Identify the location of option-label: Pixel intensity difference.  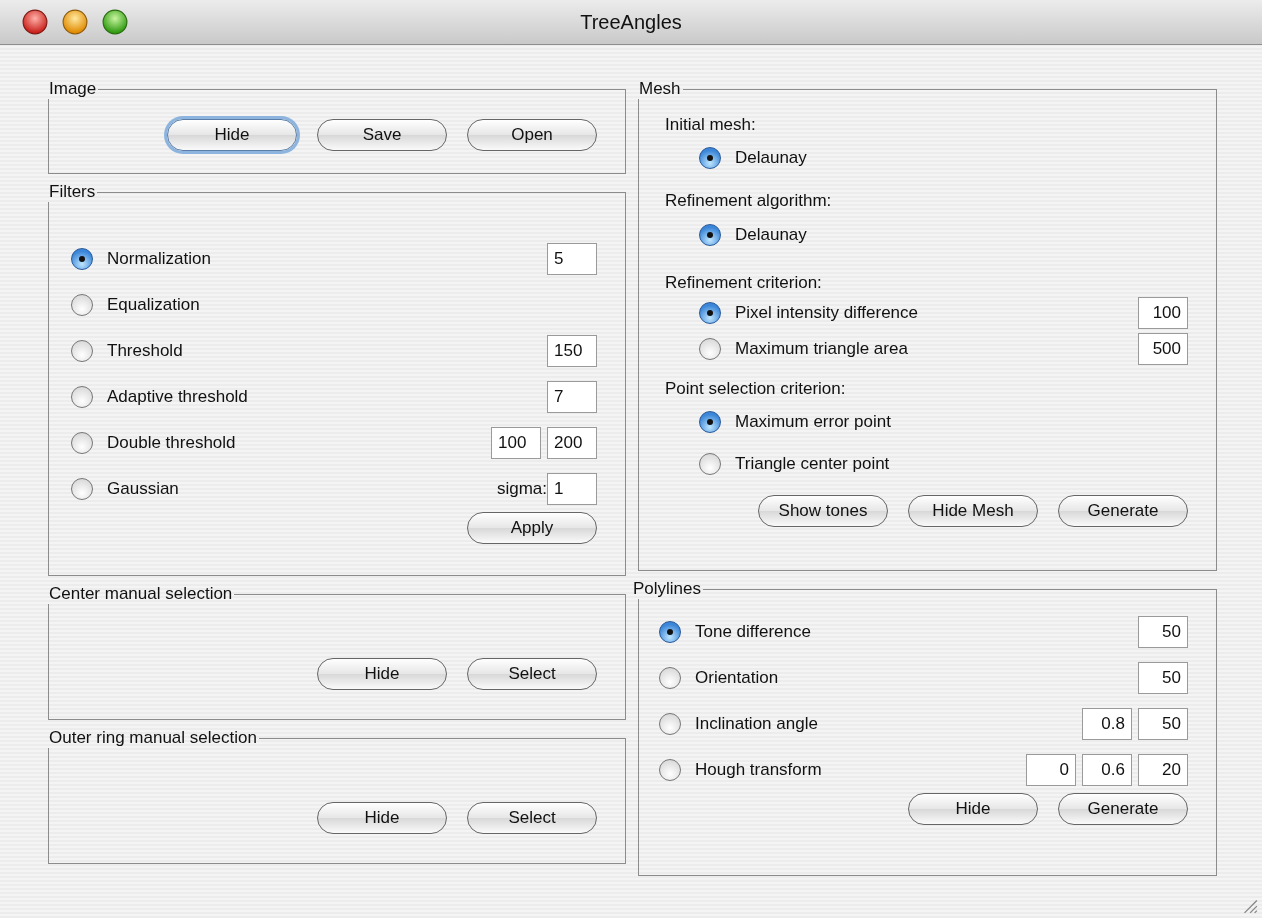
(826, 313).